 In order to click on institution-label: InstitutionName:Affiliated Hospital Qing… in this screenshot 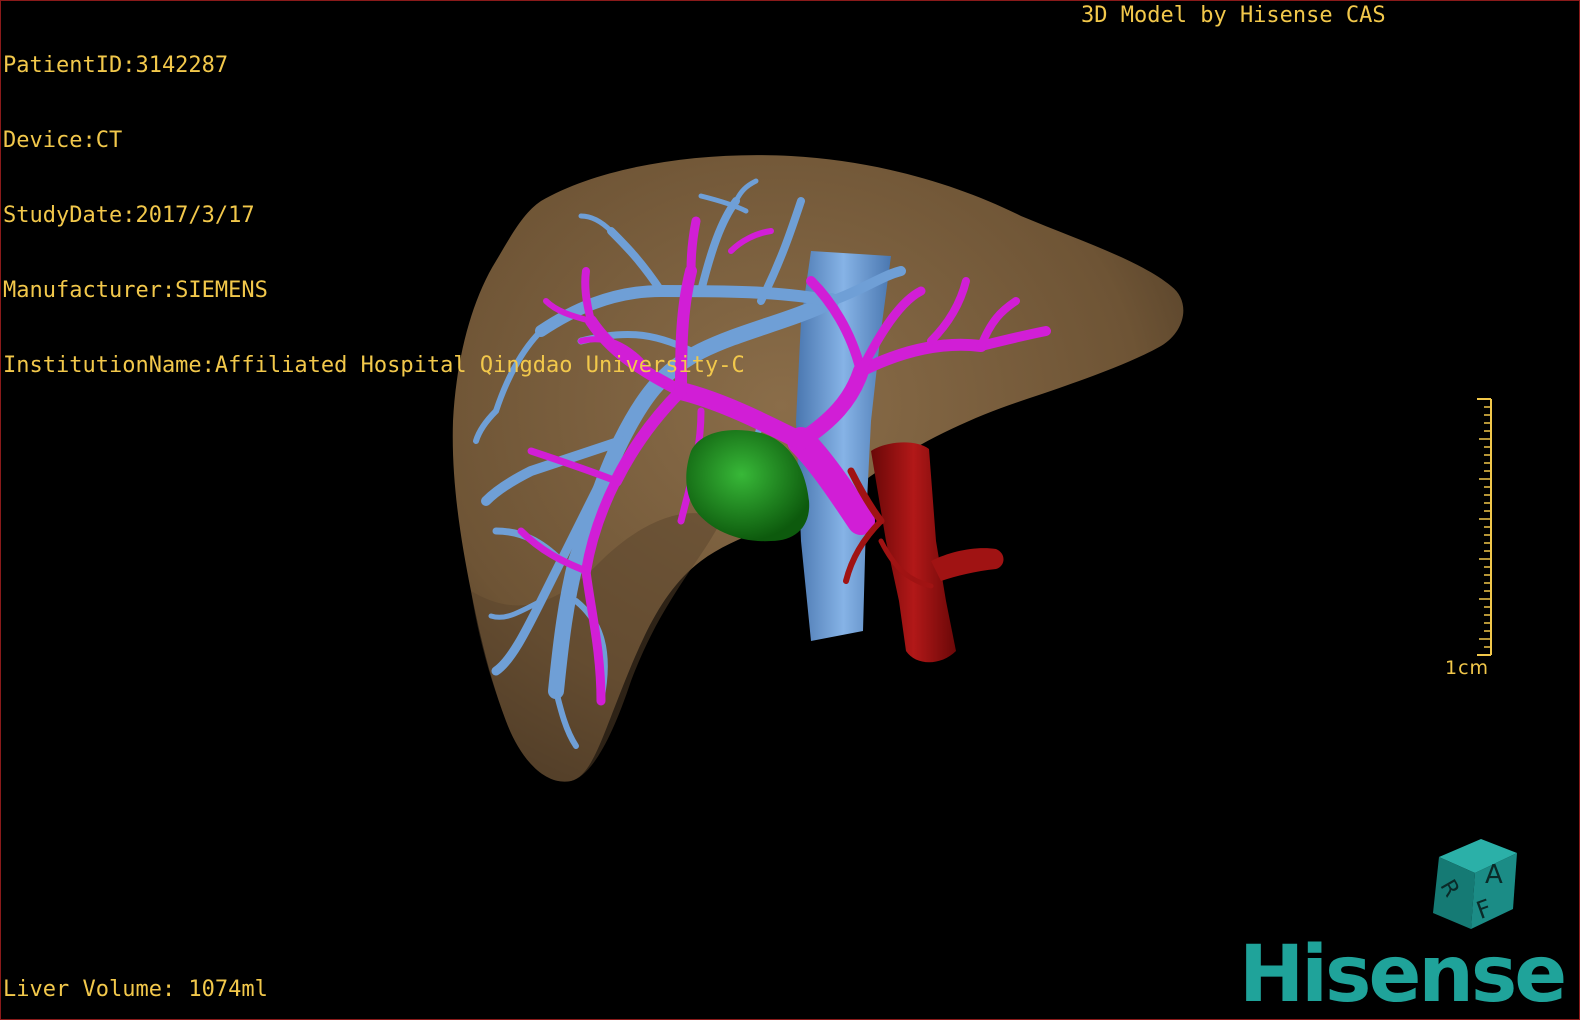, I will do `click(374, 365)`.